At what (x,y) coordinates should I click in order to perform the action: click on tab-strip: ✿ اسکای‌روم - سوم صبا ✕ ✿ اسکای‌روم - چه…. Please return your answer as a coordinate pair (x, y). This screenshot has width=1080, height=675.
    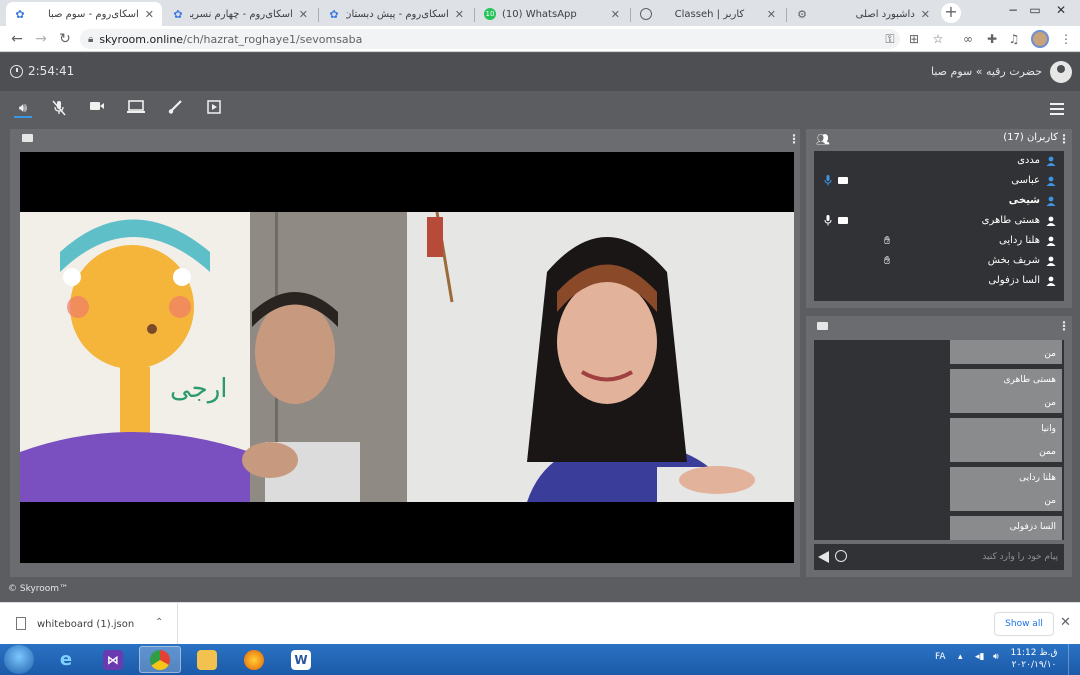
    Looking at the image, I should click on (540, 13).